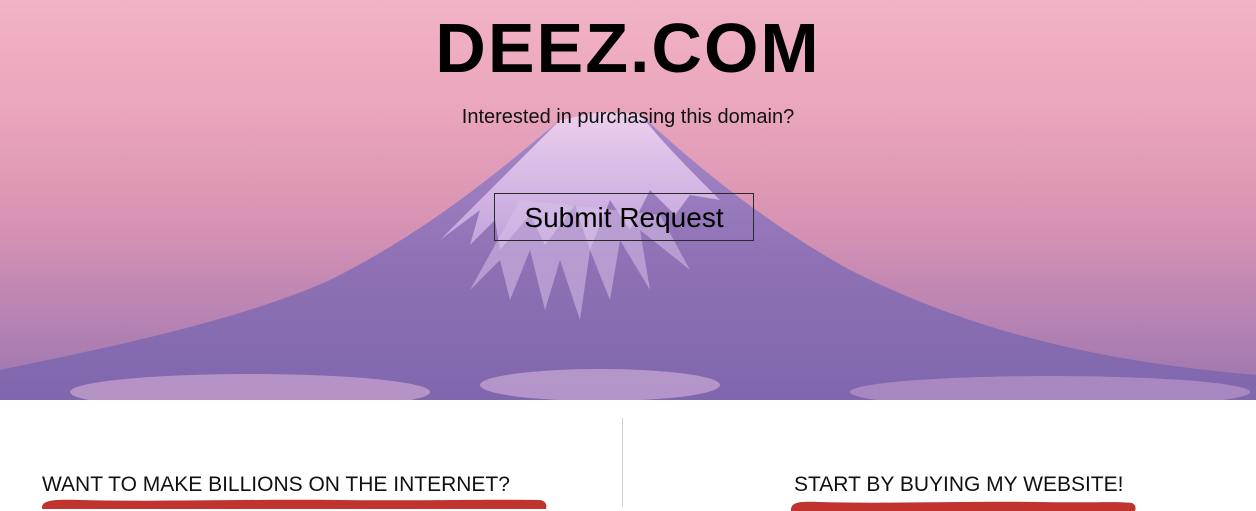 This screenshot has height=511, width=1256. I want to click on section-divider, so click(622, 462).